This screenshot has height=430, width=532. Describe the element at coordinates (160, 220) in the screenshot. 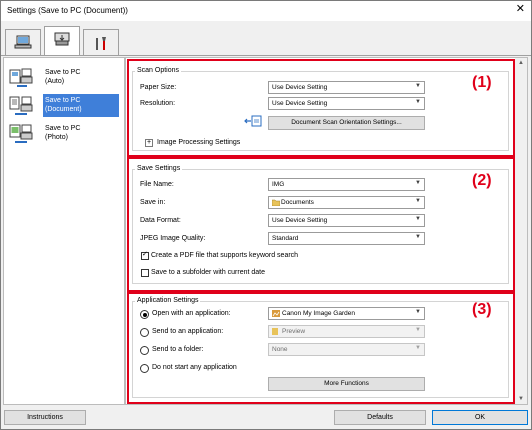

I see `data-format-label: Data Format:` at that location.